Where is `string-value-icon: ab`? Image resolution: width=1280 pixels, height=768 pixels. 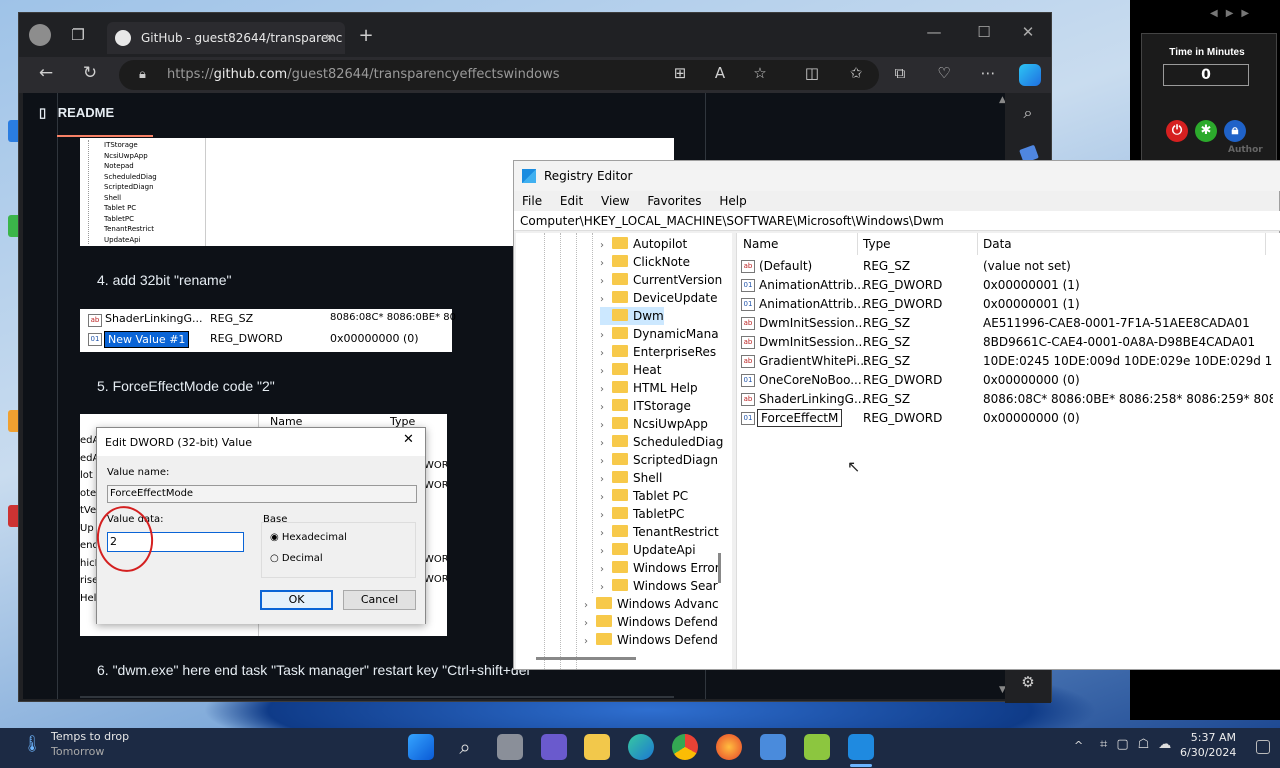
string-value-icon: ab is located at coordinates (95, 320).